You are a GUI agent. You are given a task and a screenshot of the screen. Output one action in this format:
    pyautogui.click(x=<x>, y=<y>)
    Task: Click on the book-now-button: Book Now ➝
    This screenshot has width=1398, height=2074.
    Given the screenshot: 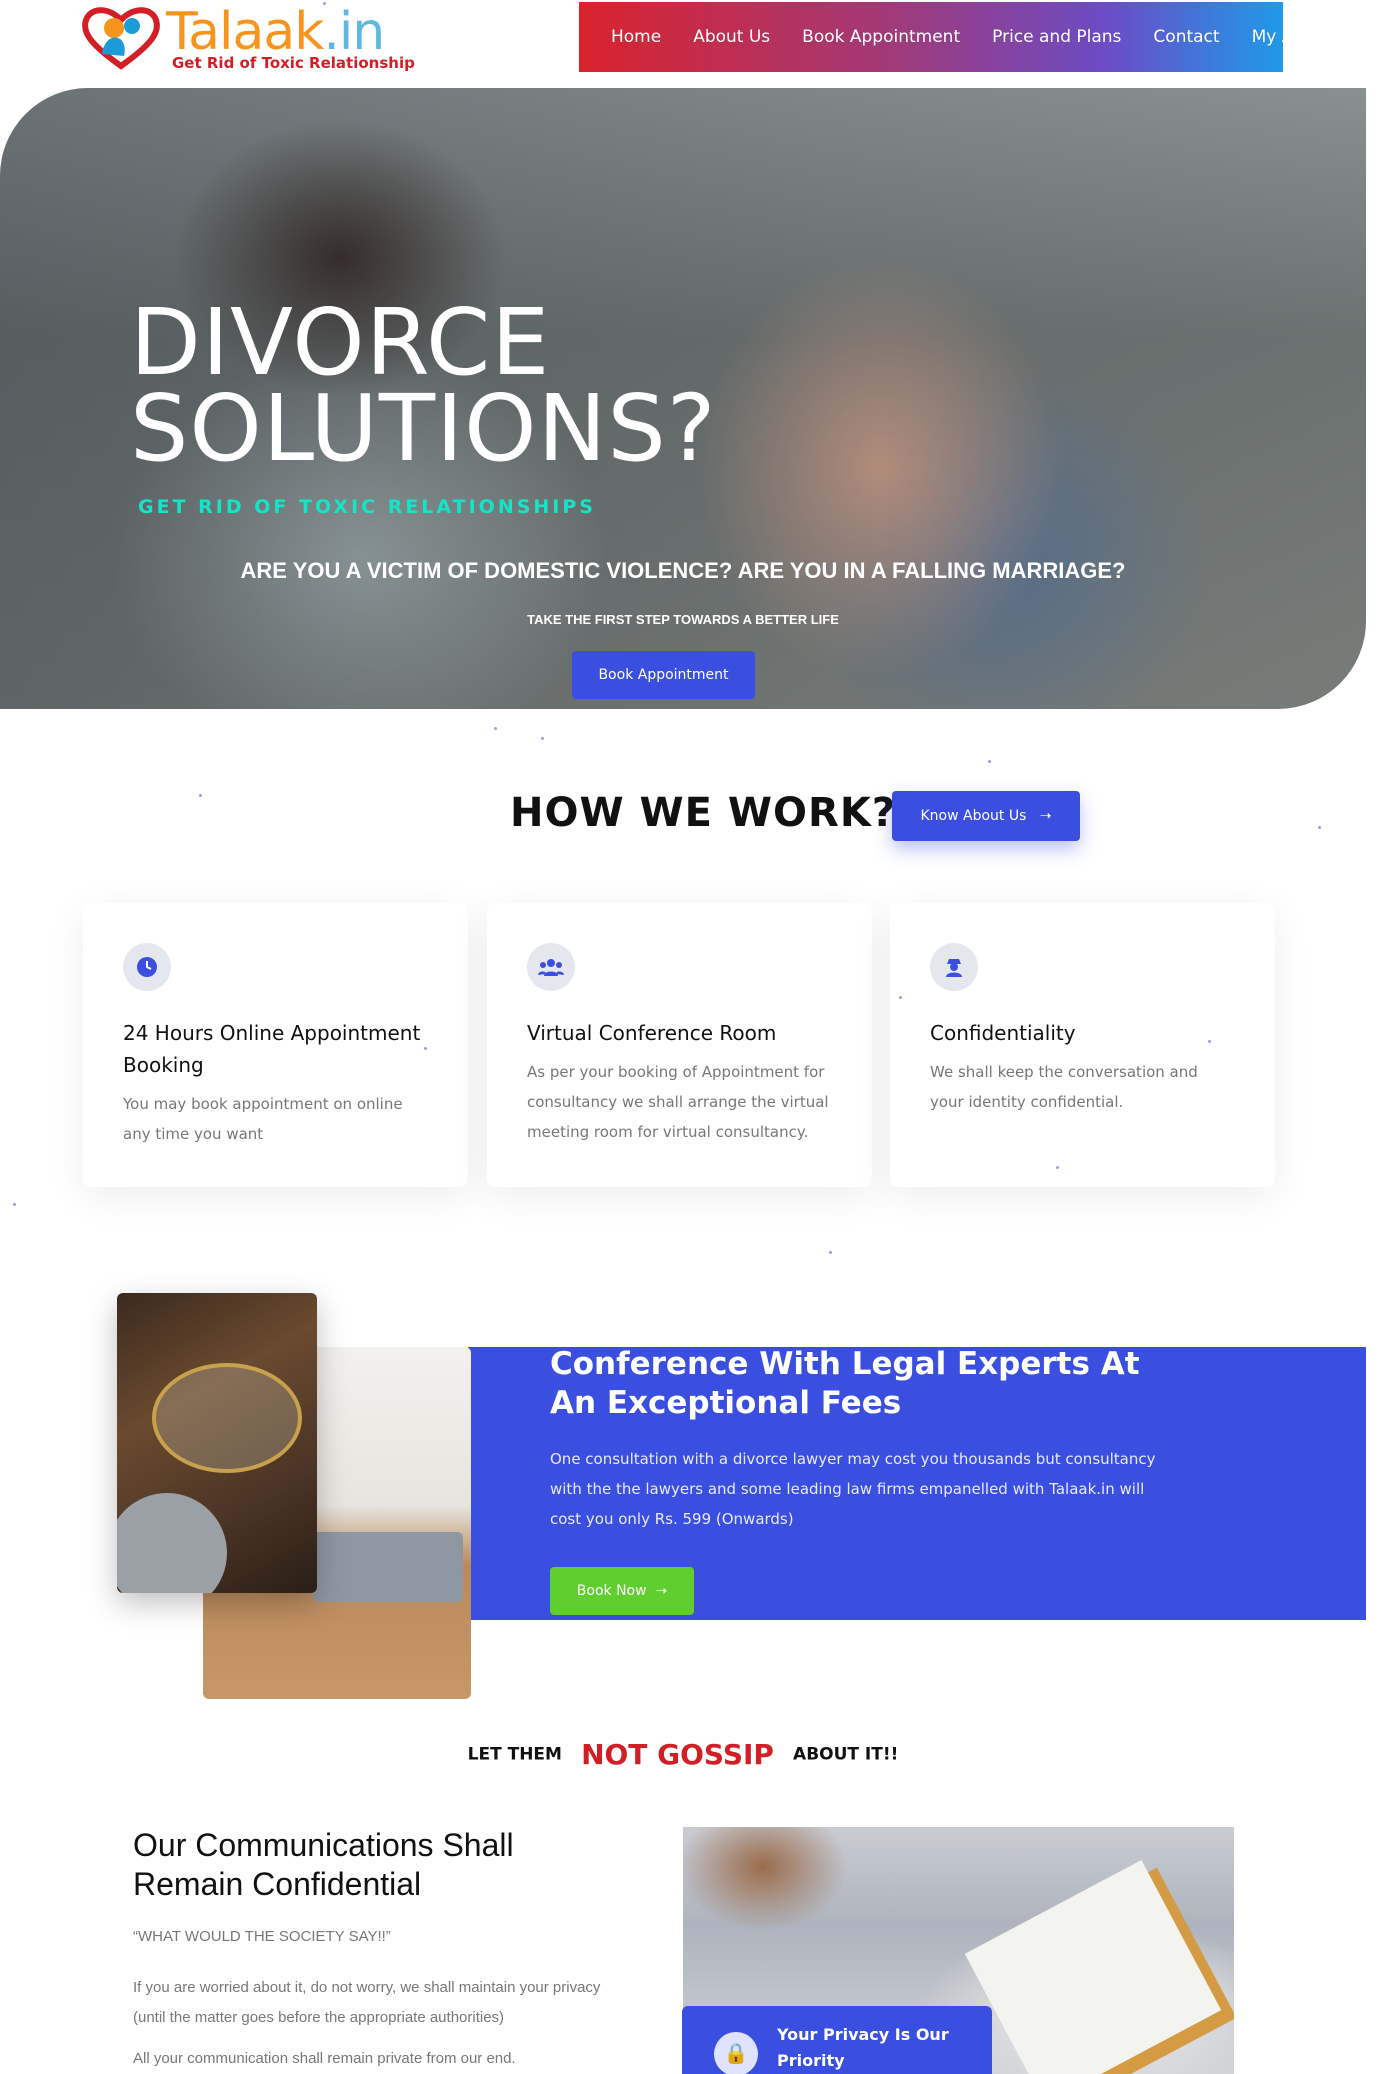 What is the action you would take?
    pyautogui.click(x=622, y=1591)
    